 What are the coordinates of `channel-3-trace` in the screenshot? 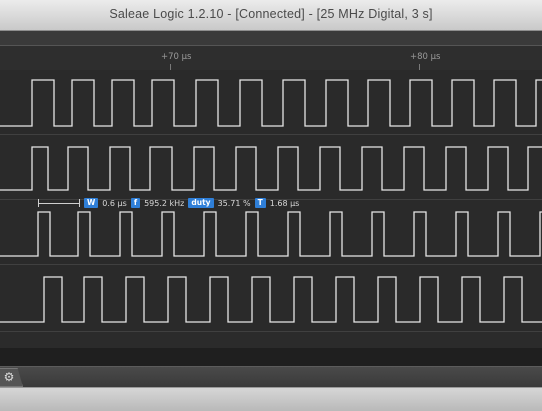 It's located at (271, 299).